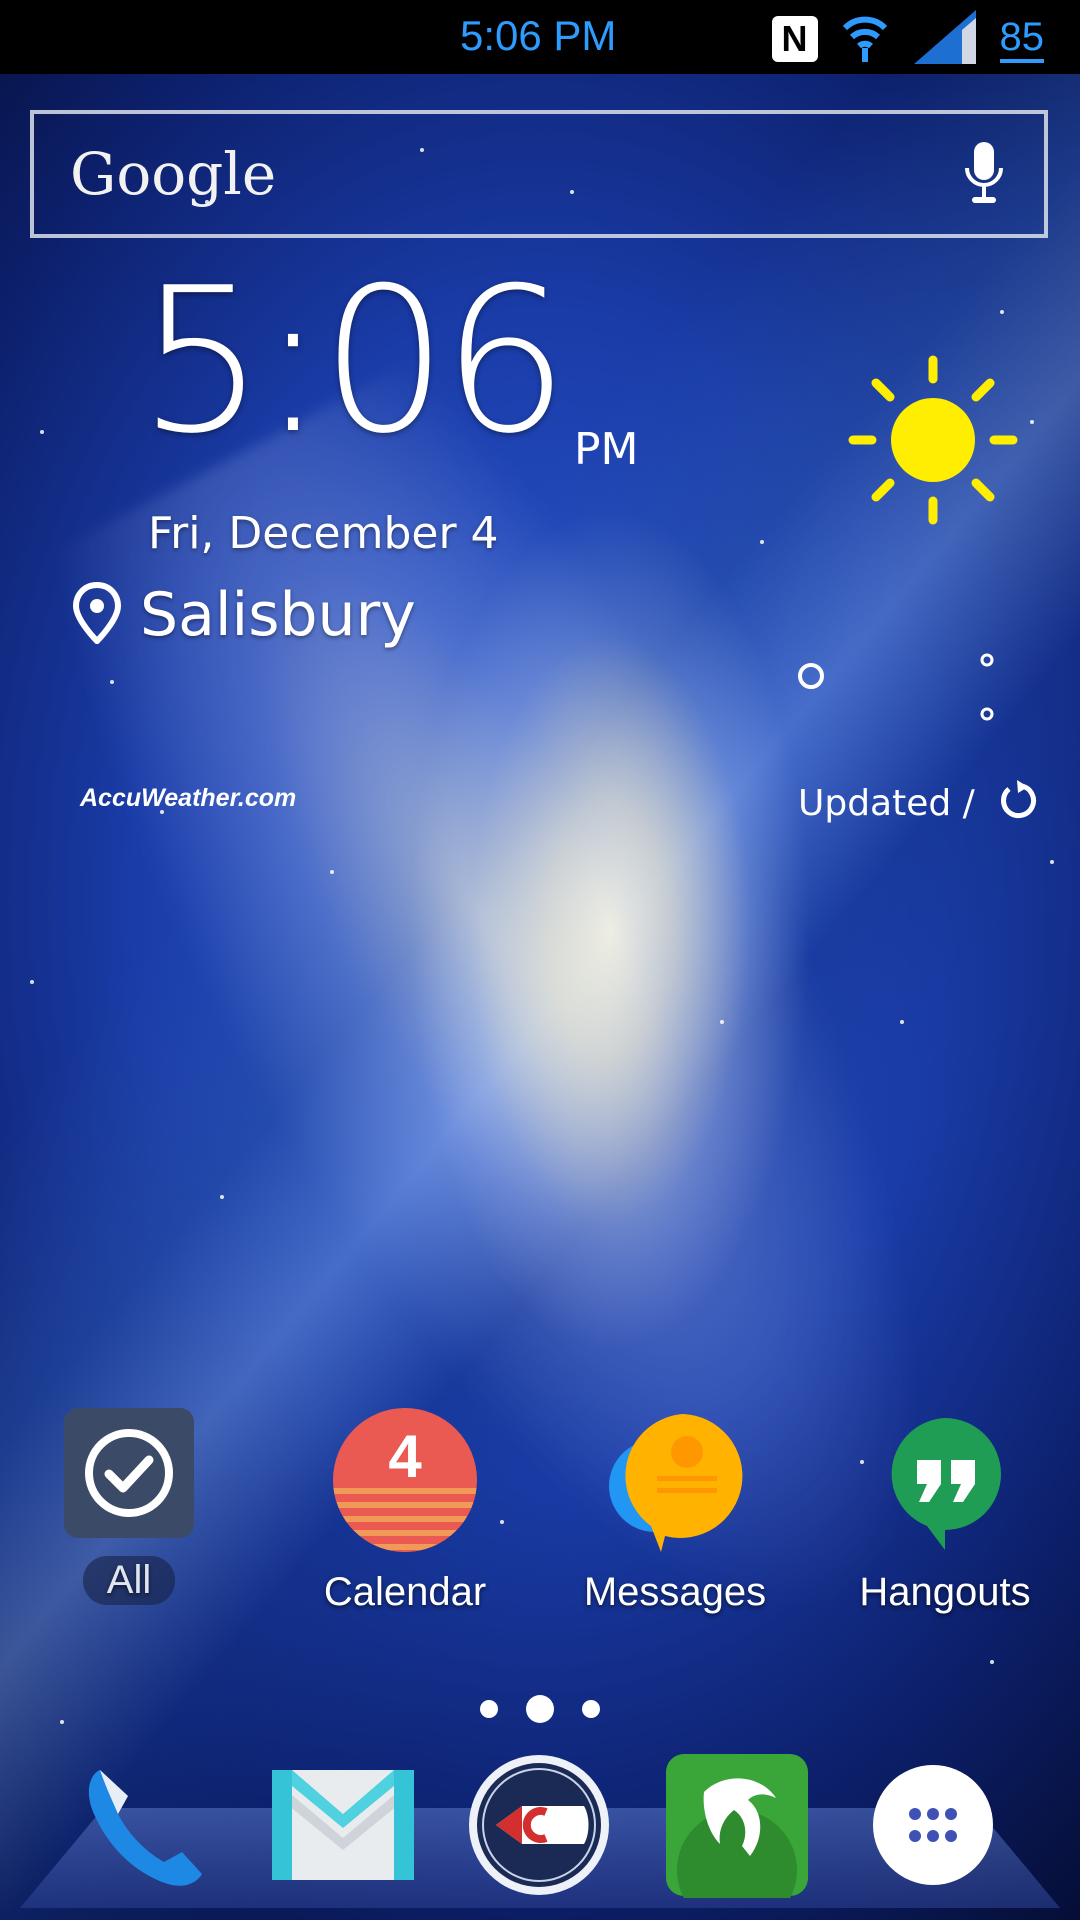 Image resolution: width=1080 pixels, height=1920 pixels. Describe the element at coordinates (933, 1825) in the screenshot. I see `app-drawer-icon` at that location.